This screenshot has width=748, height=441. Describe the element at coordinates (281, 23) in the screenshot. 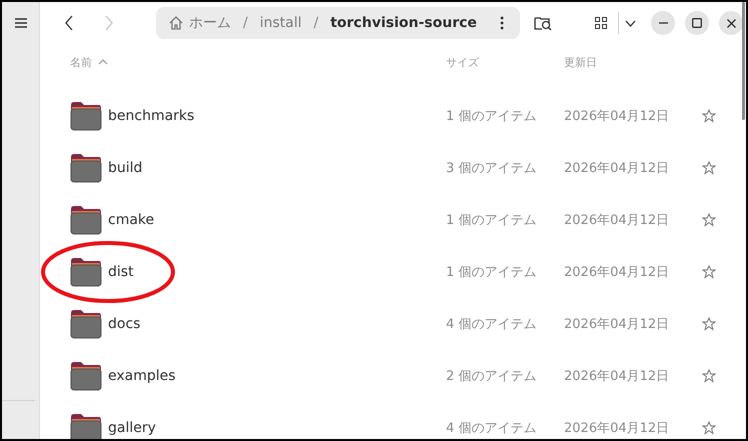

I see `path-segment: install` at that location.